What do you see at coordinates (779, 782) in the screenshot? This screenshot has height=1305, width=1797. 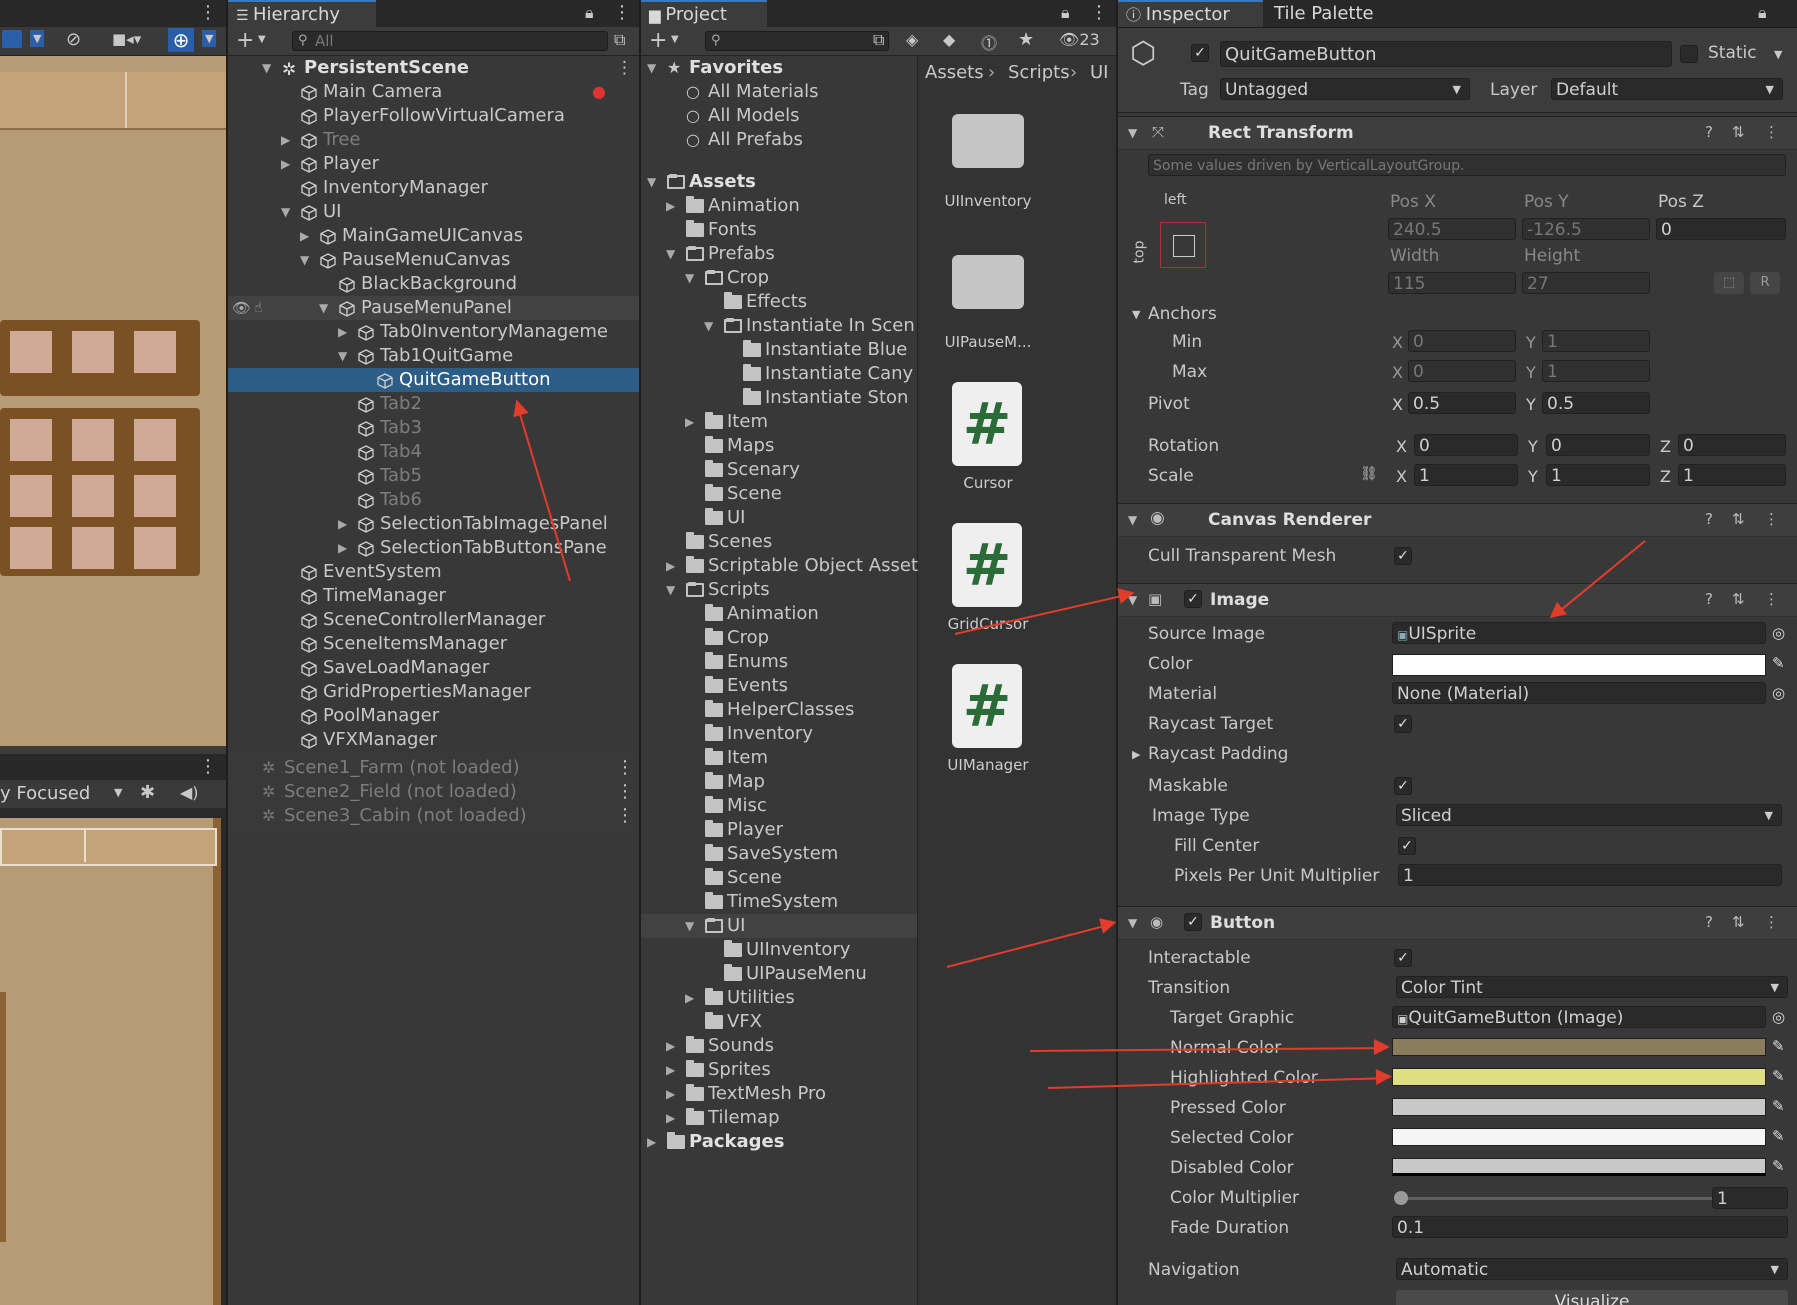 I see `project-tree-item: Map` at bounding box center [779, 782].